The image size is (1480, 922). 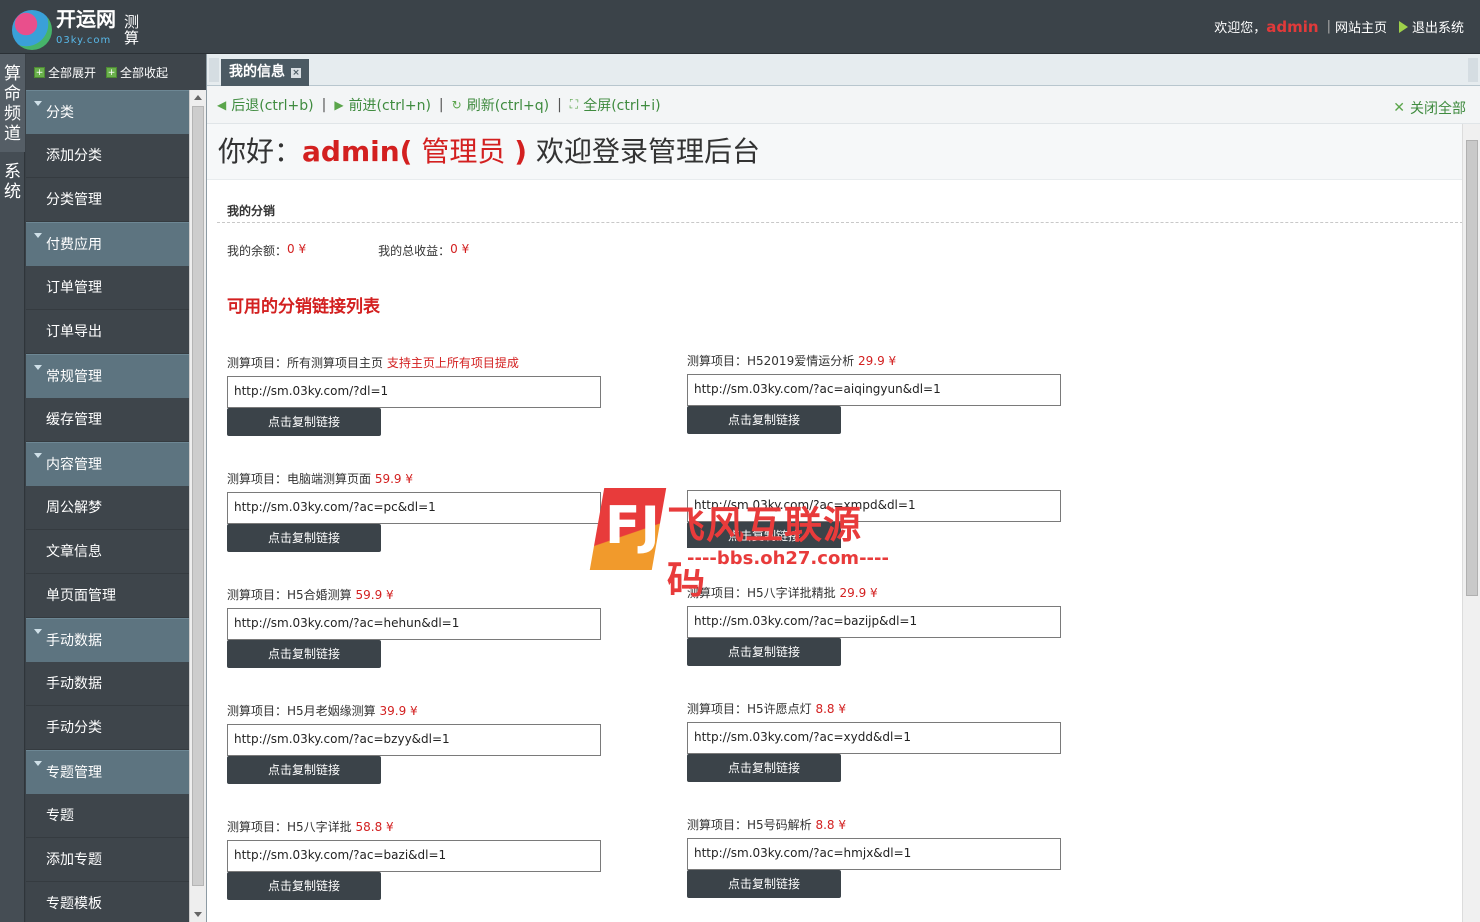 What do you see at coordinates (107, 684) in the screenshot?
I see `menu-item-manual-data: 手动数据` at bounding box center [107, 684].